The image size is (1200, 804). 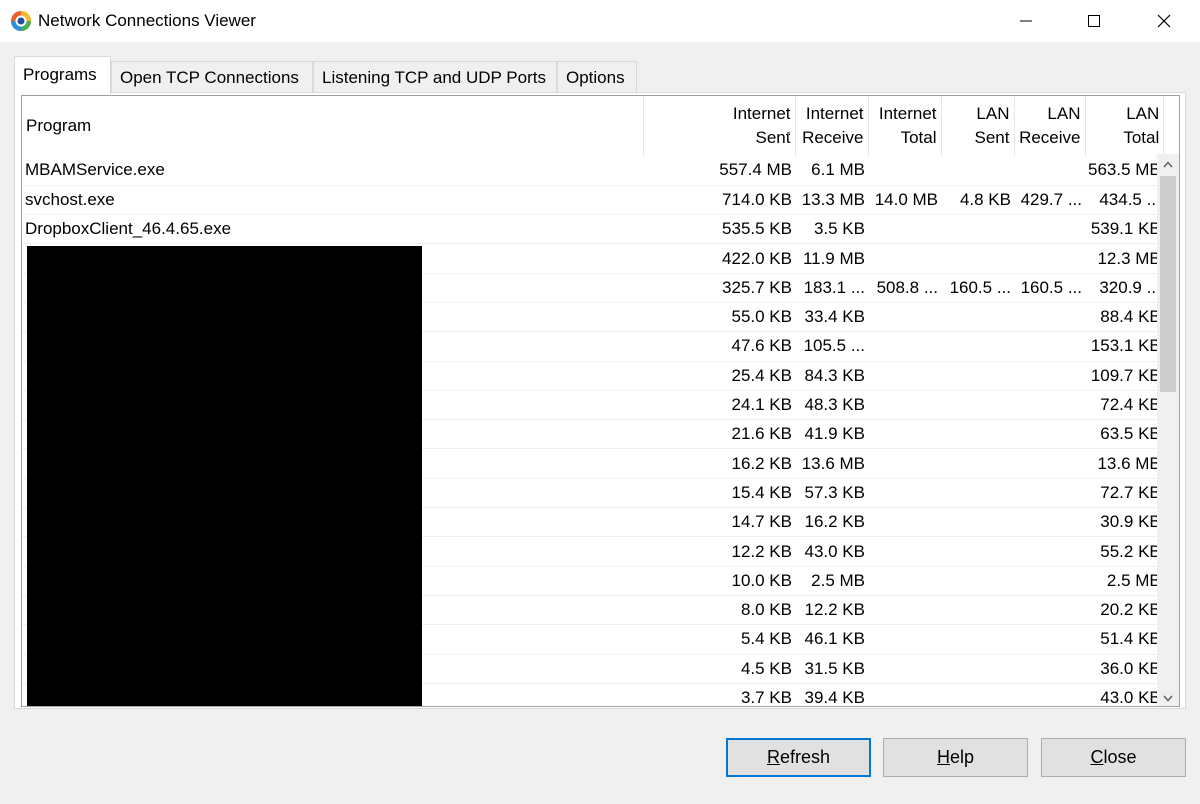 What do you see at coordinates (1124, 229) in the screenshot?
I see `cell-lan-total: 539.1 KB` at bounding box center [1124, 229].